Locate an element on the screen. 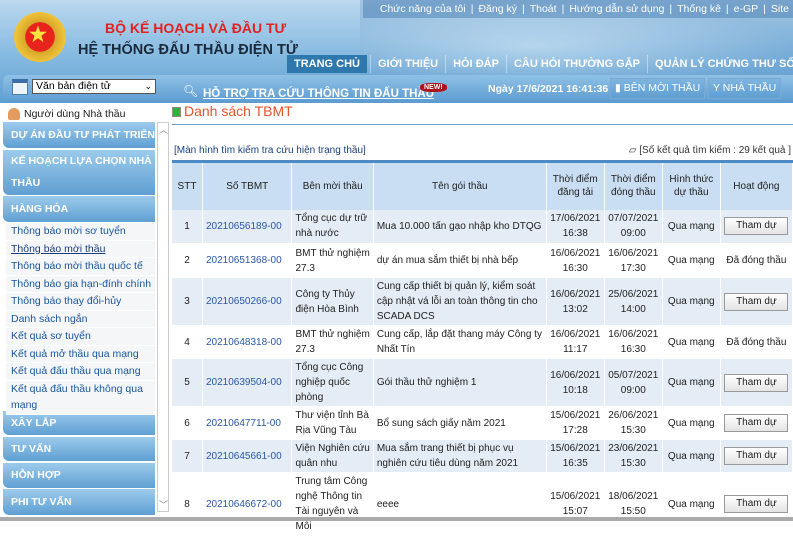  tender-id-link: 20210647711-00 is located at coordinates (243, 423).